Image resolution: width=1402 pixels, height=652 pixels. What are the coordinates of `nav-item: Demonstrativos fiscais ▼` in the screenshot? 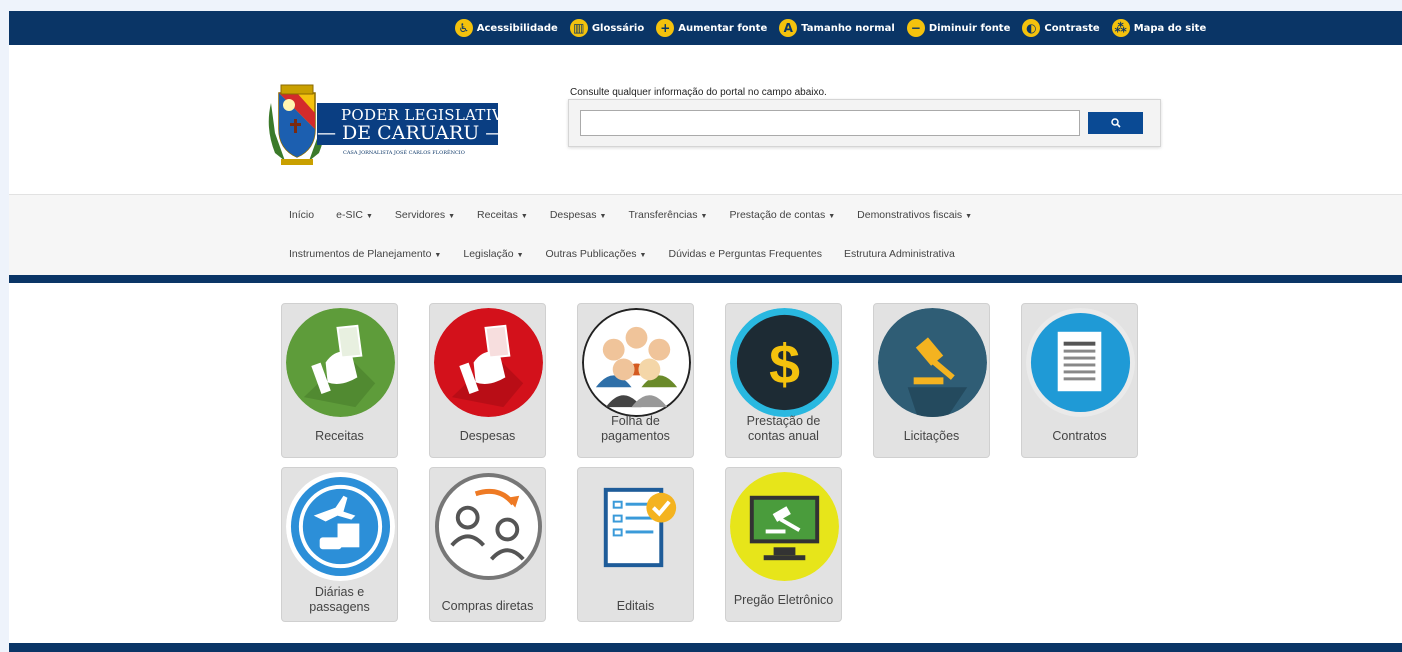 It's located at (925, 215).